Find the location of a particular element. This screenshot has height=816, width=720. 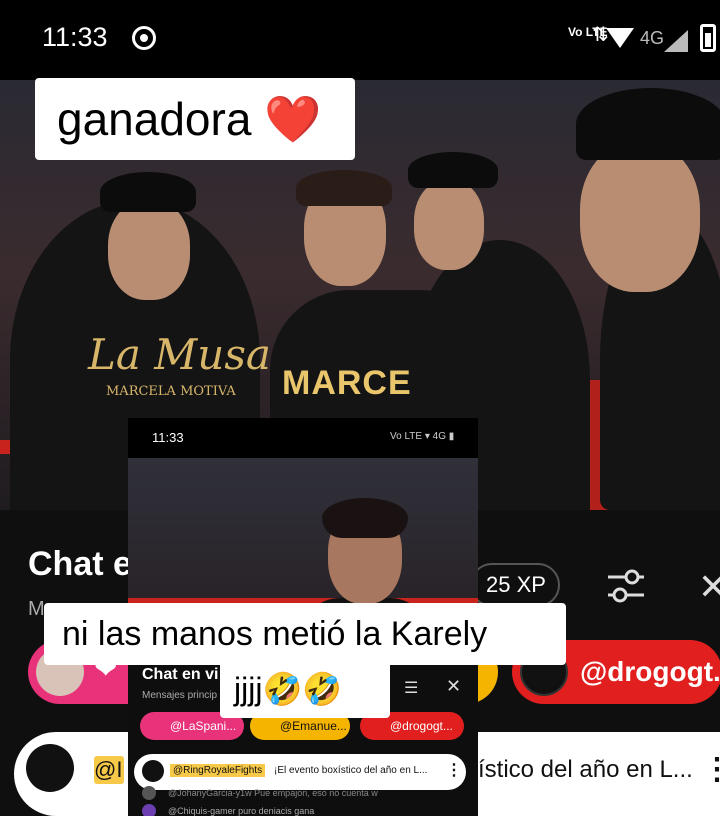

caption-ganadora: ganadora ❤️ is located at coordinates (195, 119).